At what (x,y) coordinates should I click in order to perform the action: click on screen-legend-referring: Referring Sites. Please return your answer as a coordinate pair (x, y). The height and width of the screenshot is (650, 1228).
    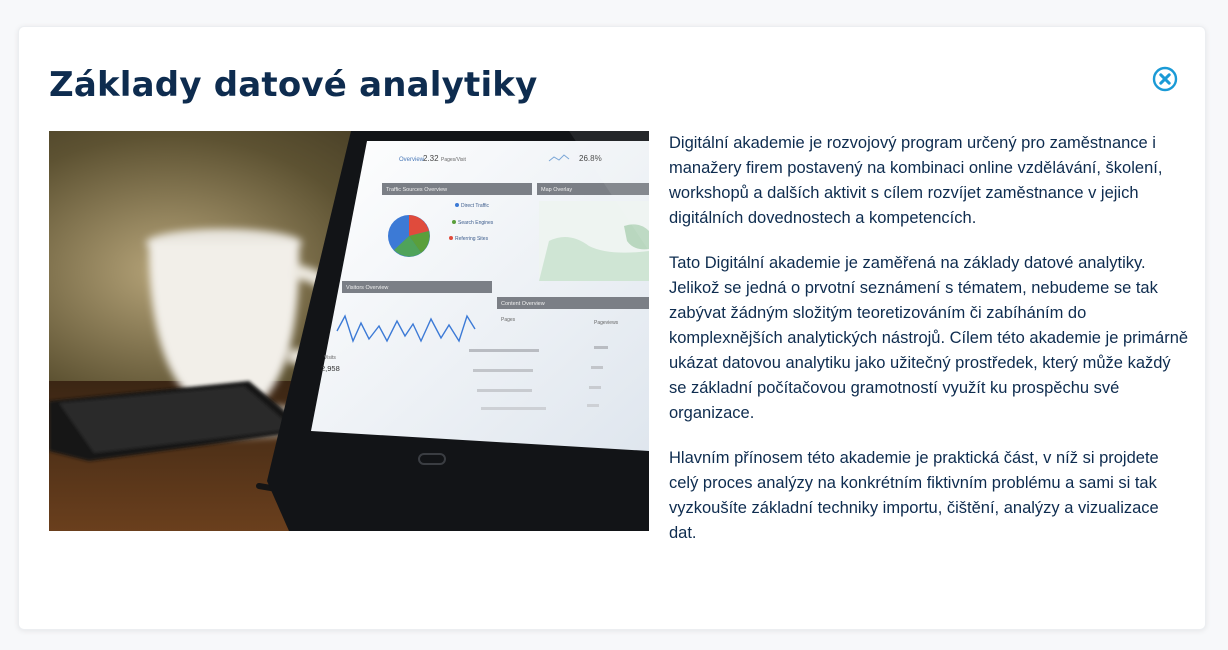
    Looking at the image, I should click on (472, 239).